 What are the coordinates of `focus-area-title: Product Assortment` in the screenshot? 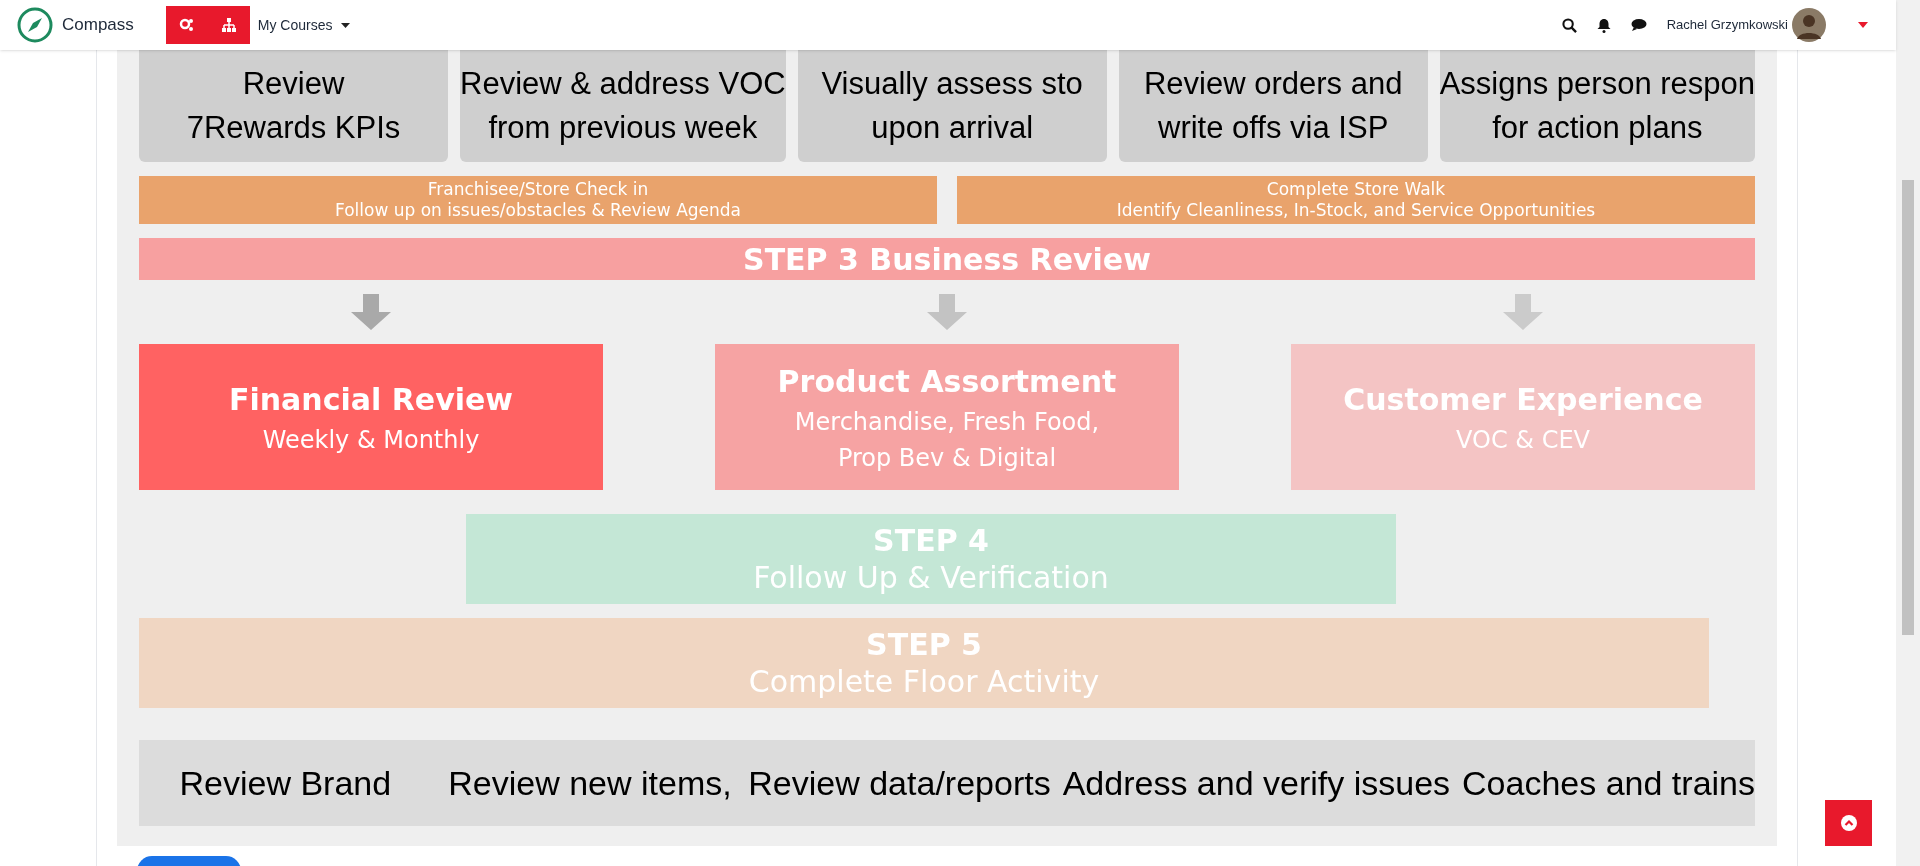 It's located at (947, 381).